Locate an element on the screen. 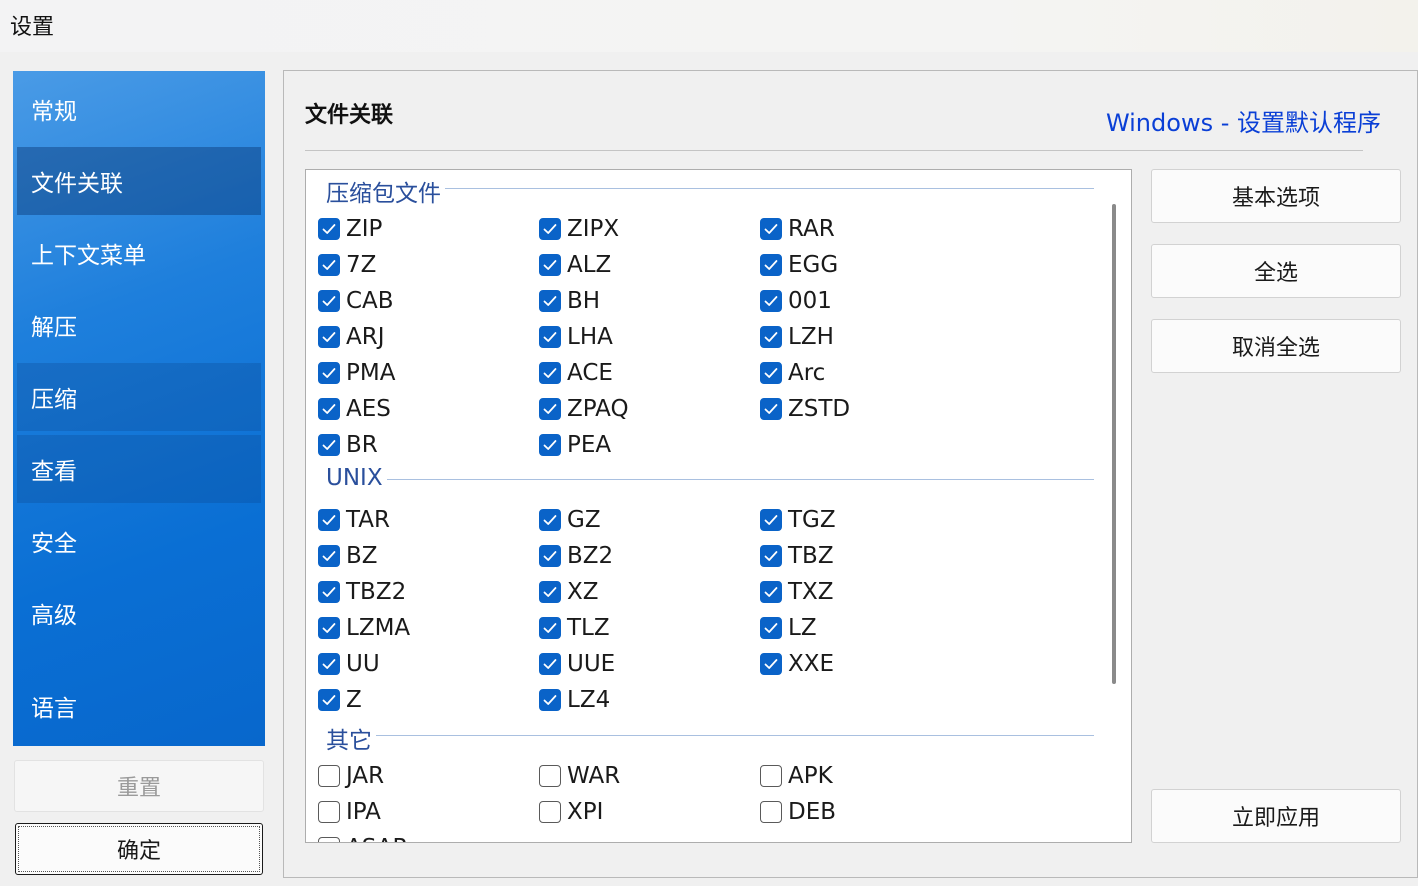 The image size is (1418, 886). sidebar-item-label: 安全 is located at coordinates (54, 544).